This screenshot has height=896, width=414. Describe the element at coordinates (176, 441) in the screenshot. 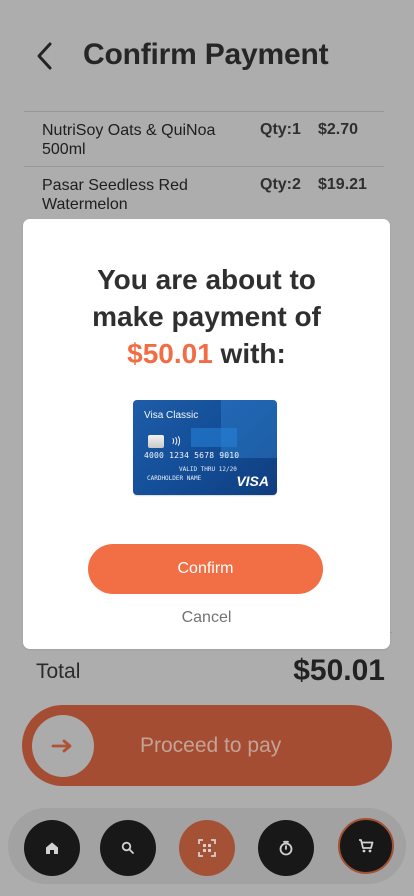

I see `contactless-icon` at that location.